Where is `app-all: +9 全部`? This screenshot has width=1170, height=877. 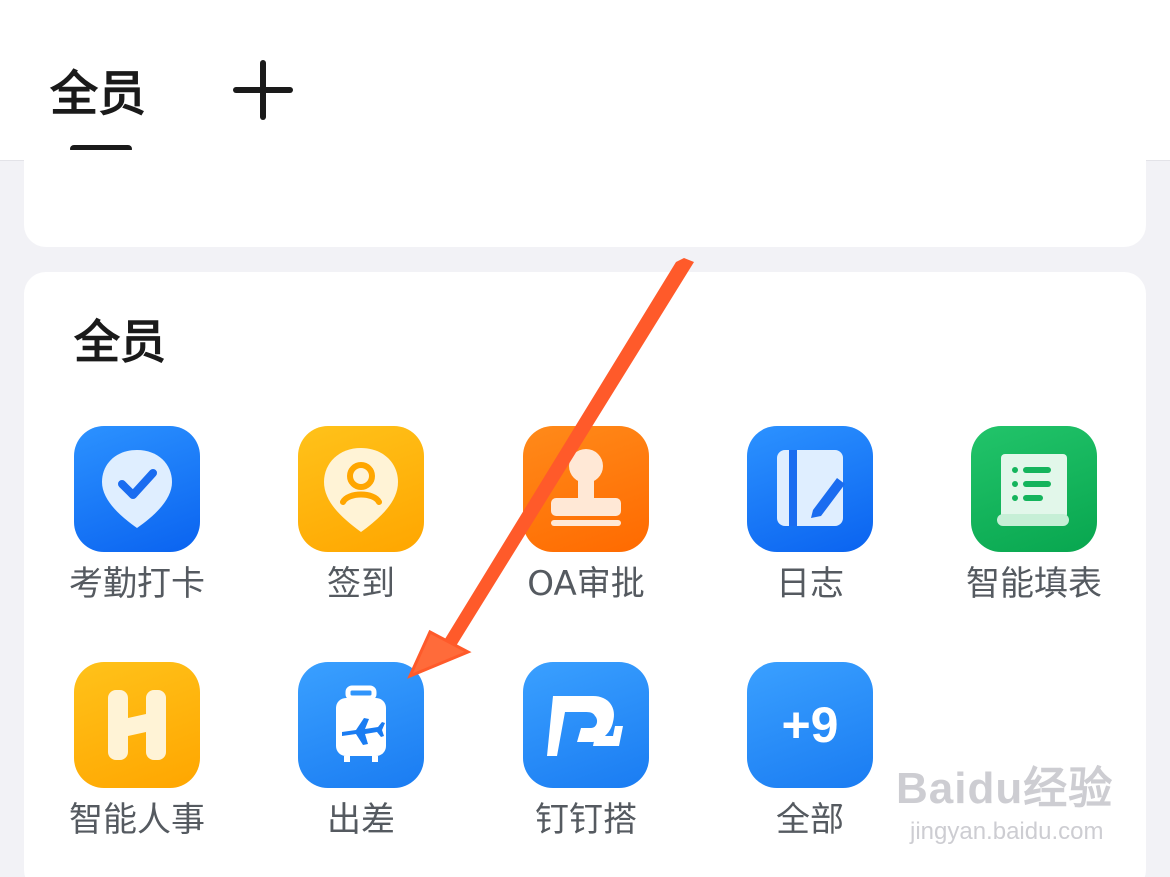
app-all: +9 全部 is located at coordinates (810, 762).